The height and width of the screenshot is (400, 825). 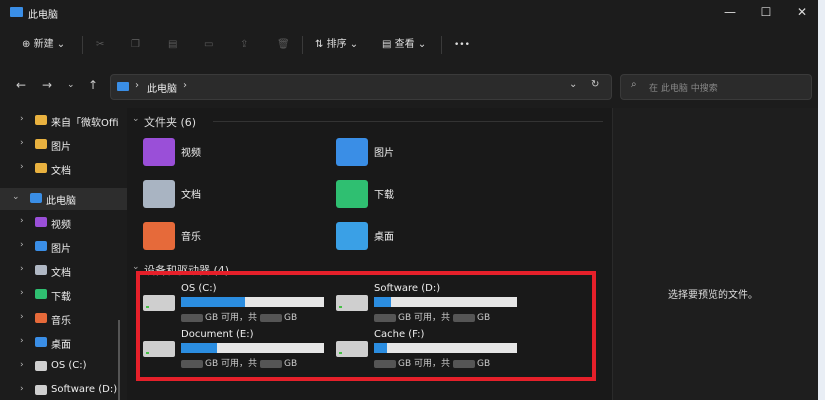 What do you see at coordinates (63, 199) in the screenshot?
I see `sidebar-item: ⌄ 此电脑` at bounding box center [63, 199].